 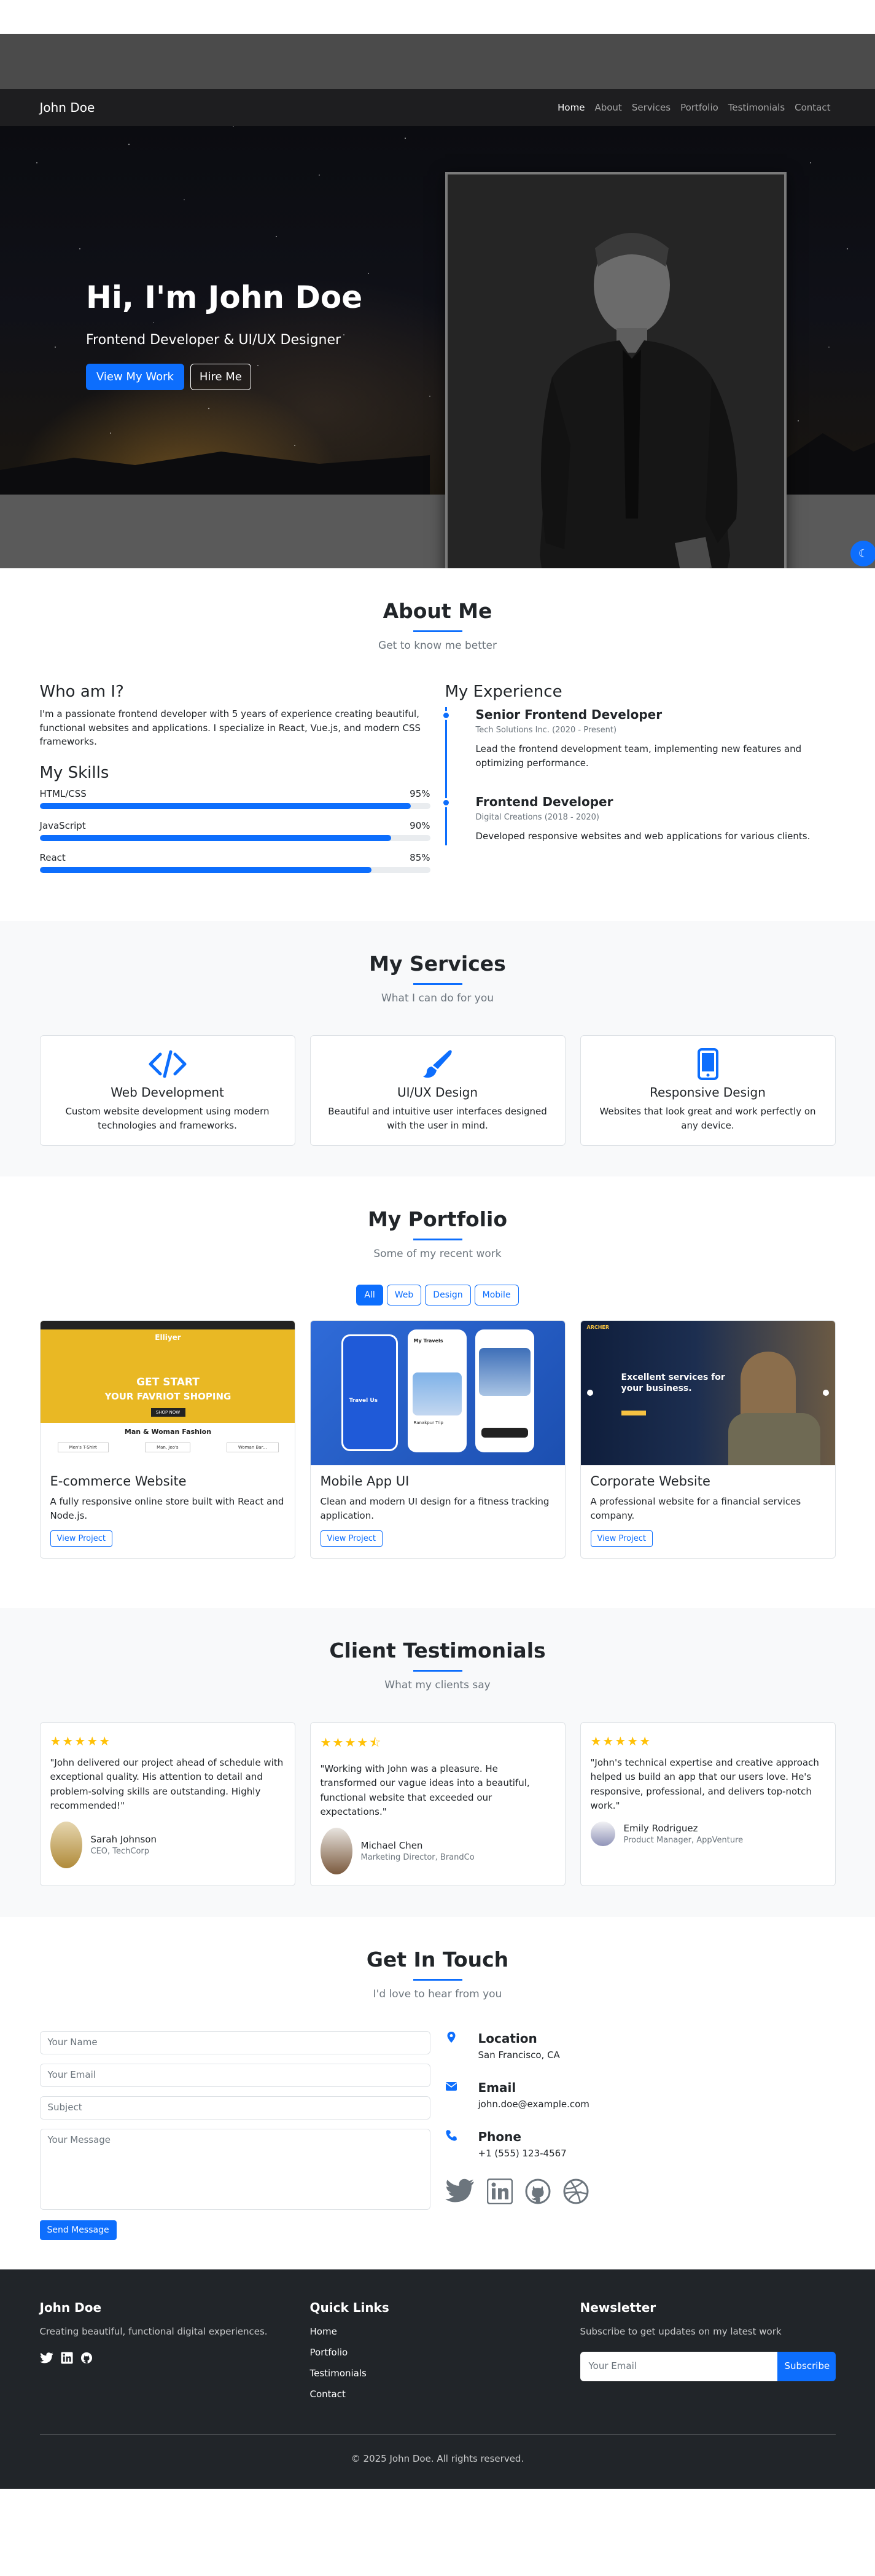 I want to click on message-field: Your Message, so click(x=234, y=2169).